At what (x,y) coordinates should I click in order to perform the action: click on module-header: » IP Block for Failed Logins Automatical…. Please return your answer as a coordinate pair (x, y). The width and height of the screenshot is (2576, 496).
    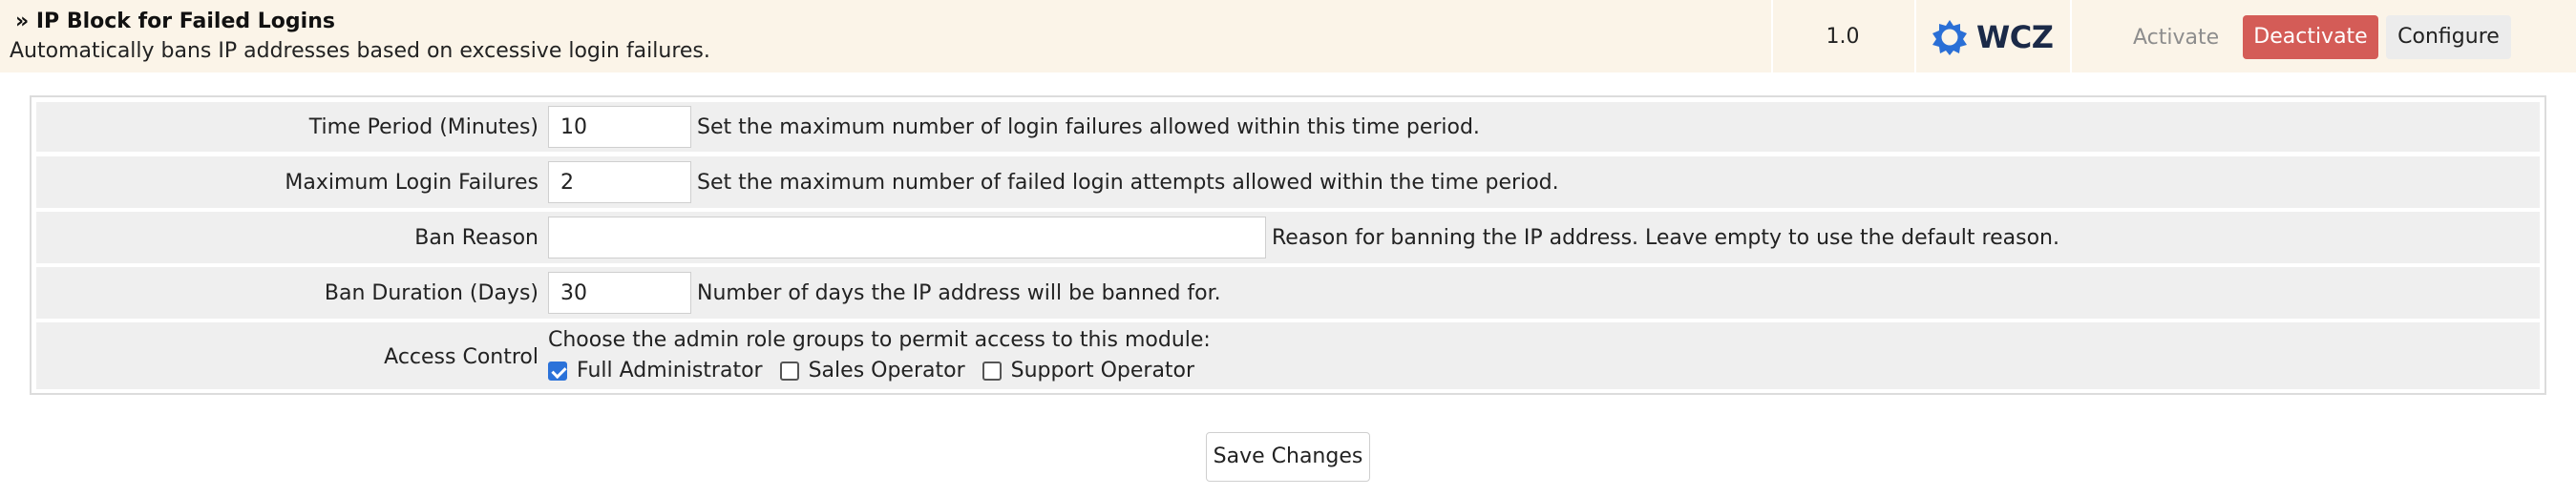
    Looking at the image, I should click on (1288, 36).